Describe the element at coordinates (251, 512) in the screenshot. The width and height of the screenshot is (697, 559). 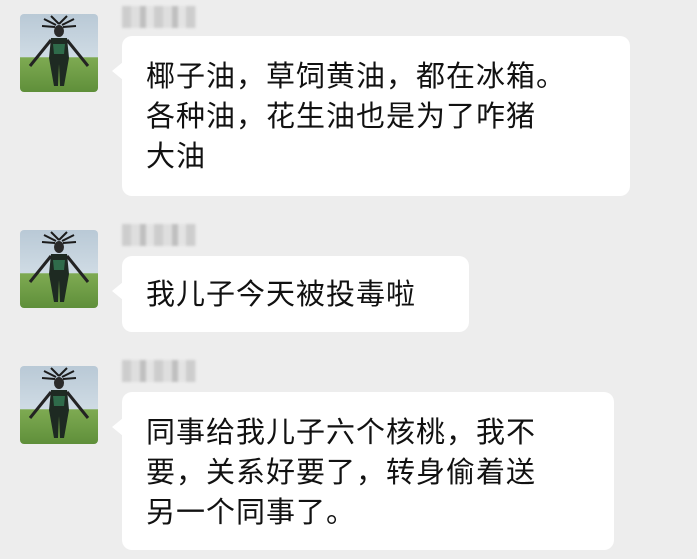
I see `message-text-line: 另一个同事了。` at that location.